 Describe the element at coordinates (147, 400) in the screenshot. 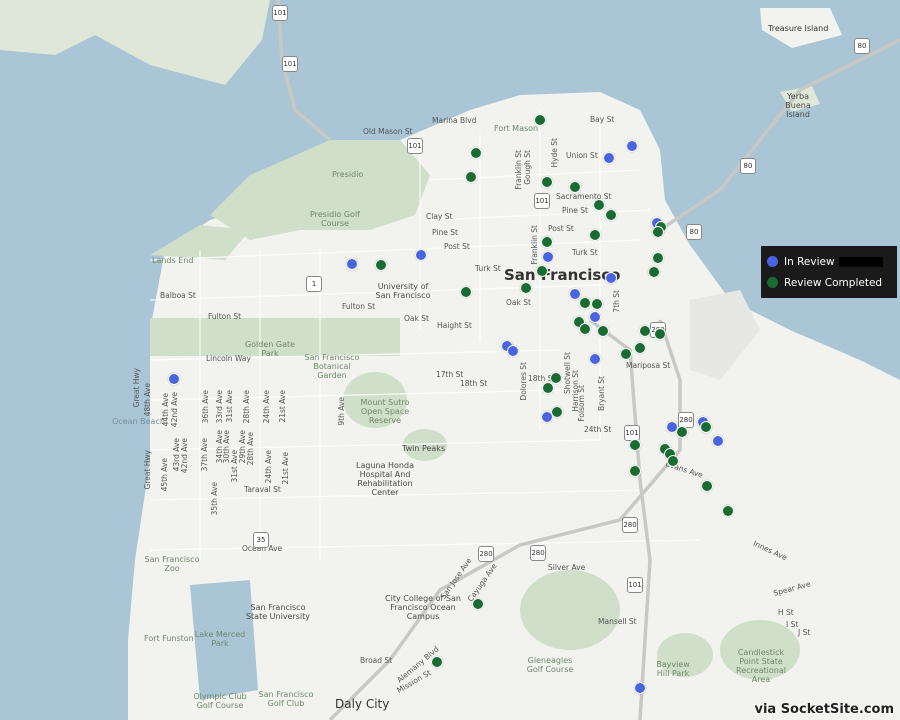

I see `street-48th: 48th Ave` at that location.